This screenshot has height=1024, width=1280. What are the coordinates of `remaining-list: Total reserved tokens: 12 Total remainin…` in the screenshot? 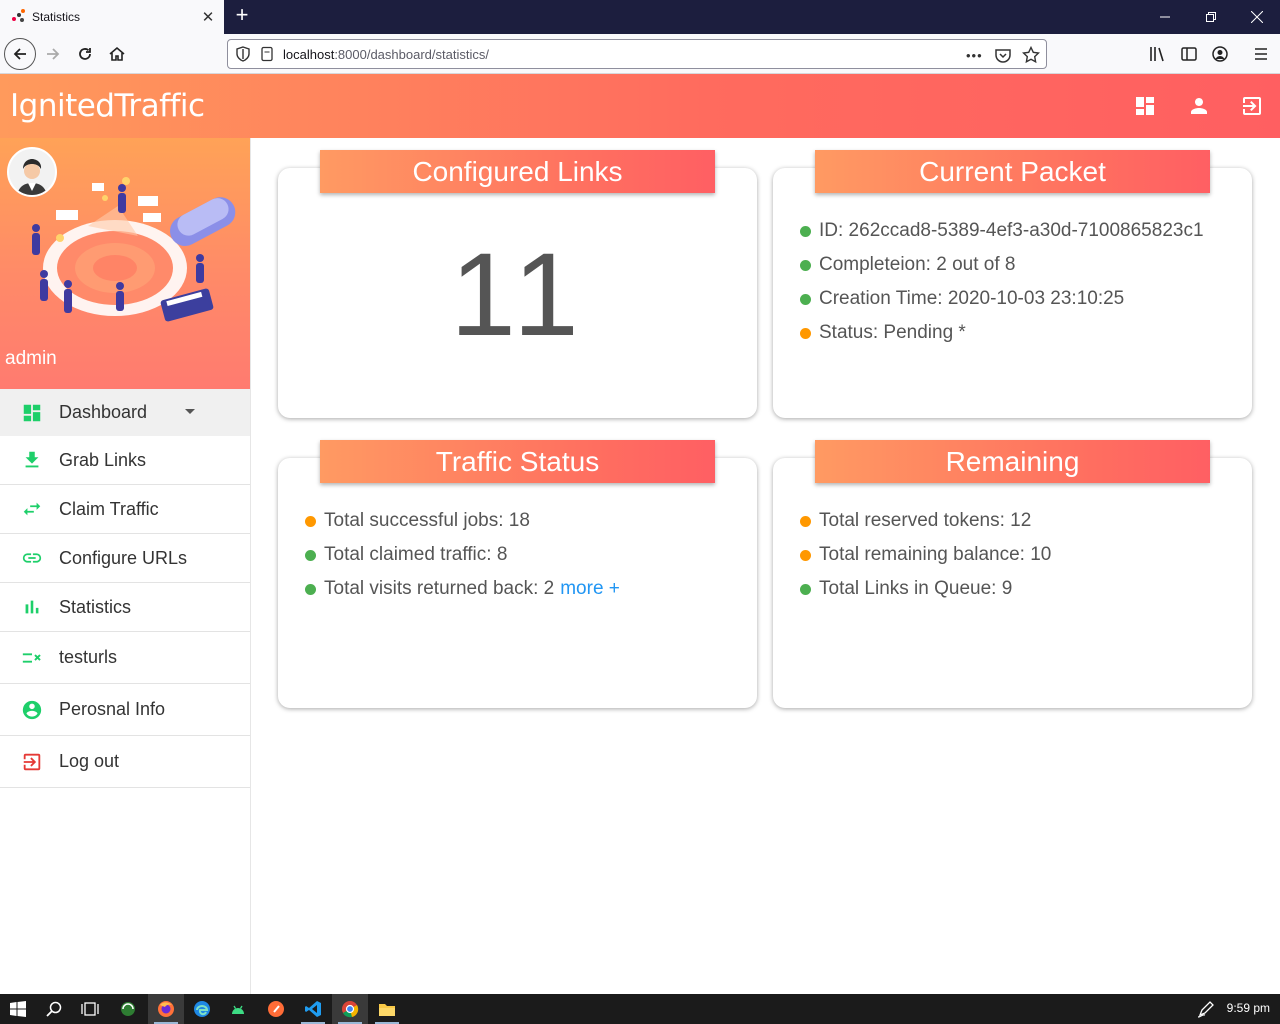 It's located at (925, 555).